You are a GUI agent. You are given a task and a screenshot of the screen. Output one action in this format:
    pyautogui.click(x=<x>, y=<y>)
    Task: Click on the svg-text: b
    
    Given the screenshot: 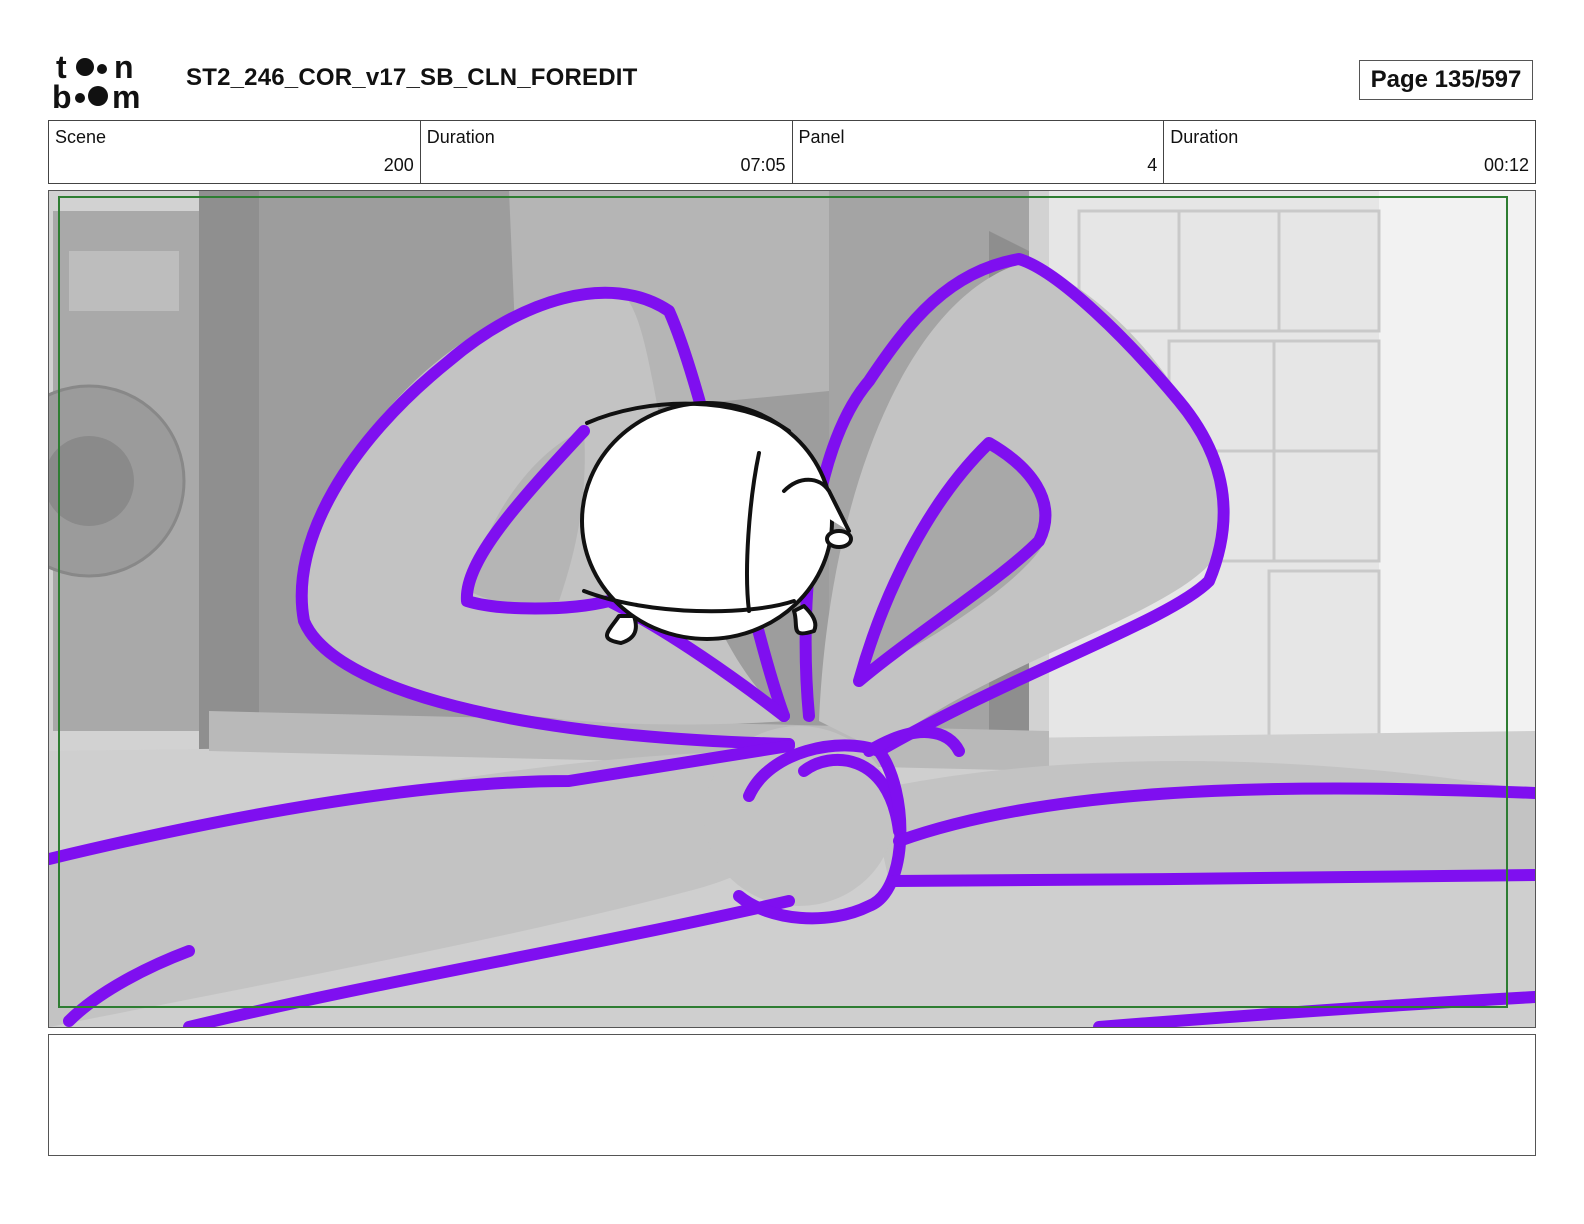 What is the action you would take?
    pyautogui.click(x=62, y=95)
    